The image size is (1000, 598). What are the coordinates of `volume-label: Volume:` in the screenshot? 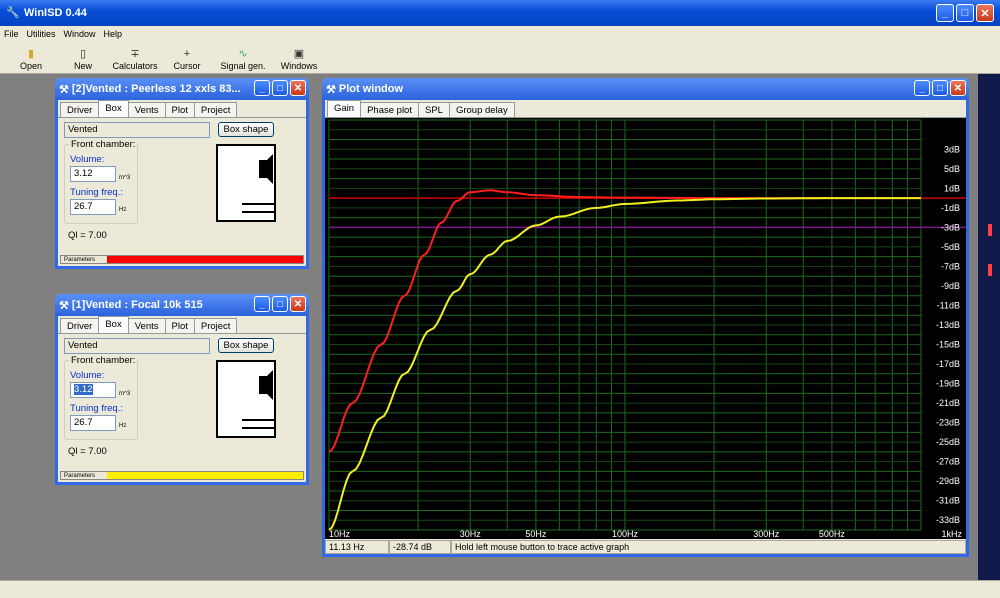 It's located at (87, 375).